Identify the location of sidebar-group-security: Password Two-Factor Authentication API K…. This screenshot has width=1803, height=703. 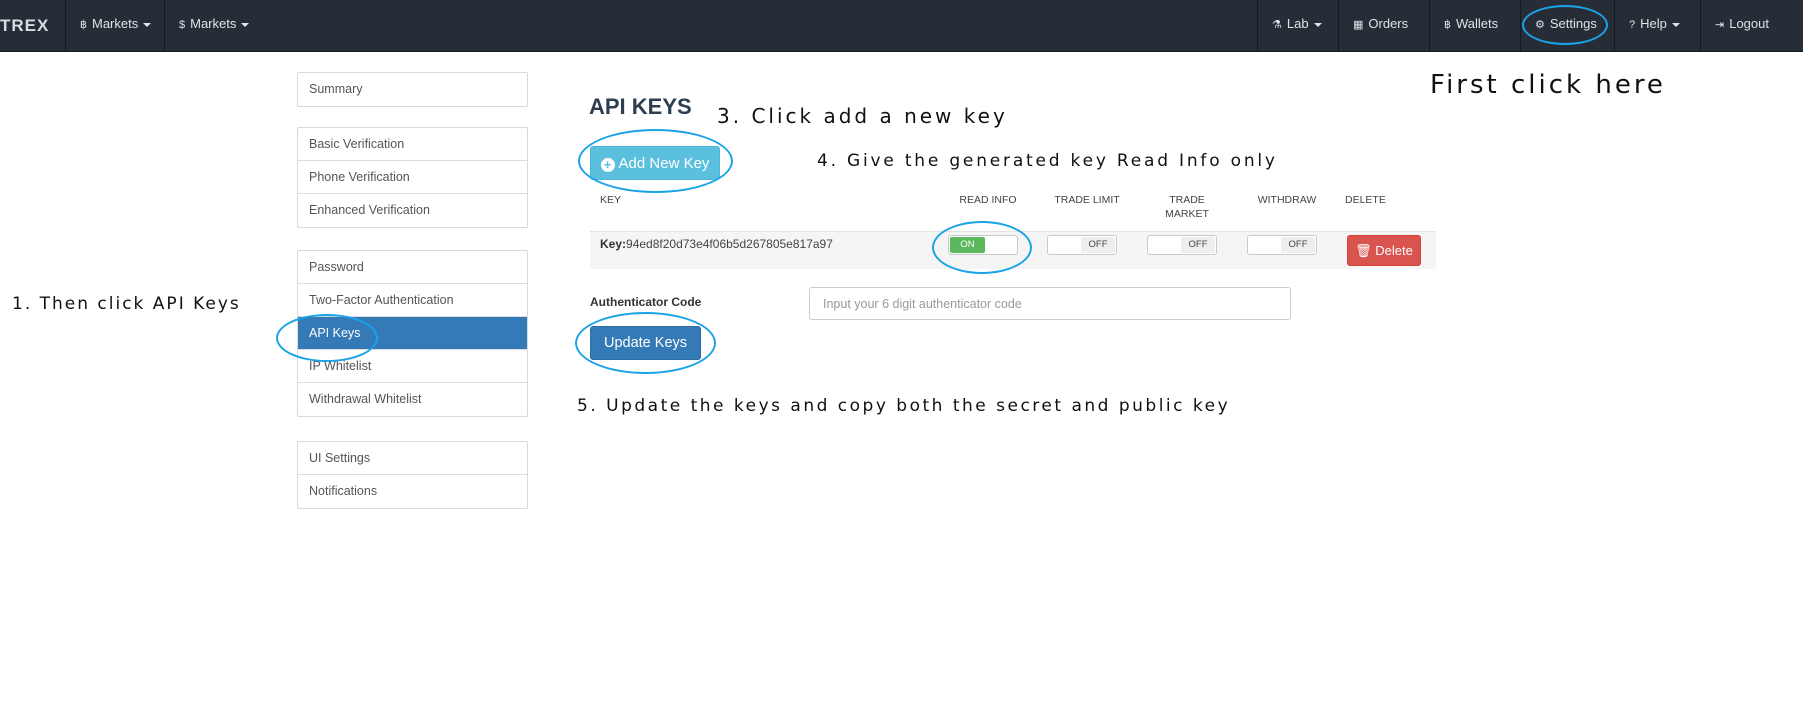
(412, 333).